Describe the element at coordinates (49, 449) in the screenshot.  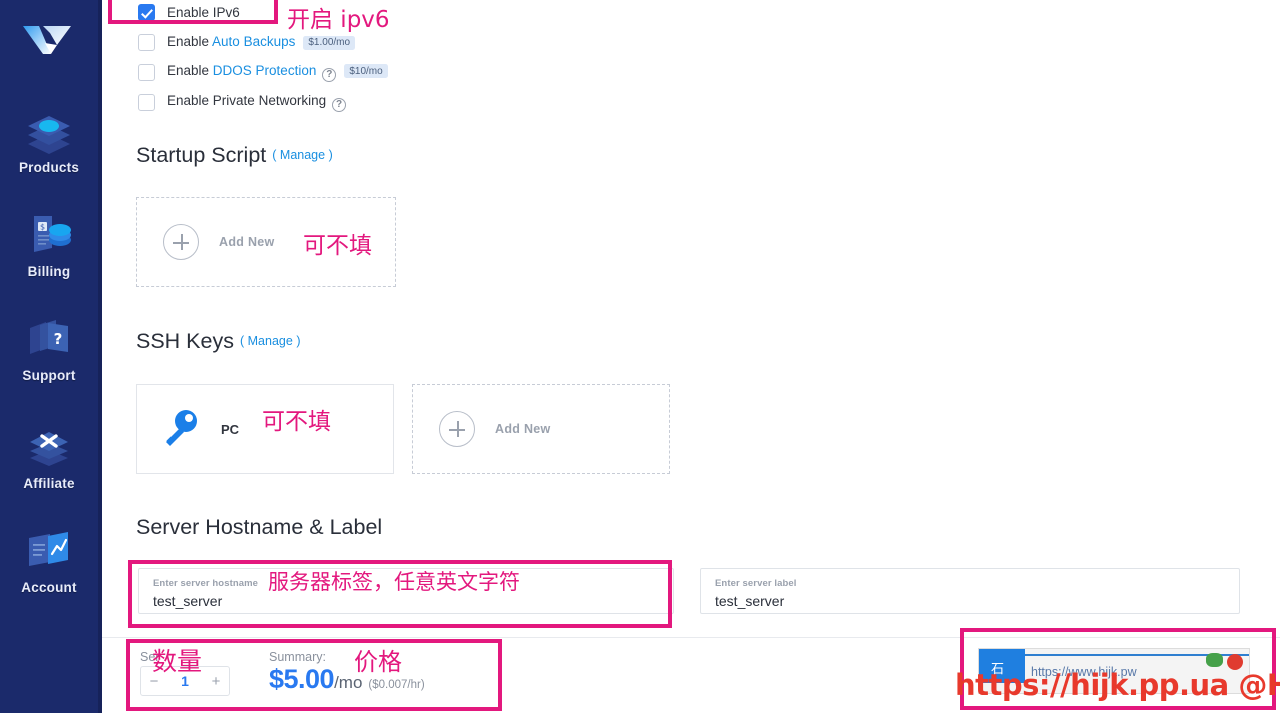
I see `affiliate-layers-x-icon` at that location.